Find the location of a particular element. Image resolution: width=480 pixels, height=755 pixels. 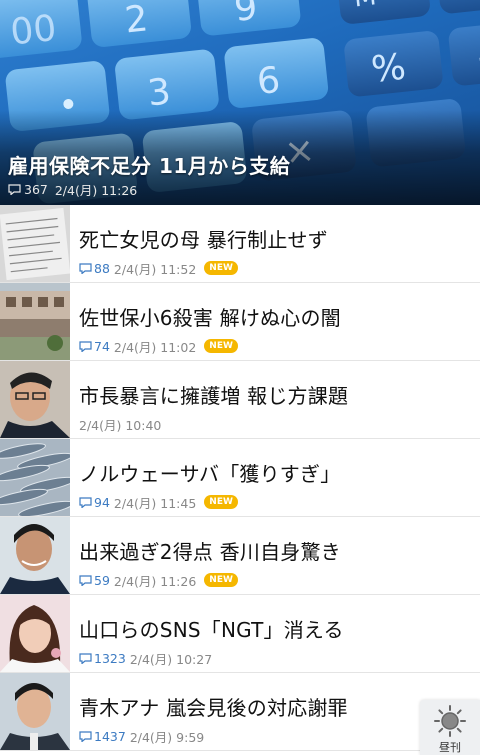

svg-text: 3 is located at coordinates (159, 92).